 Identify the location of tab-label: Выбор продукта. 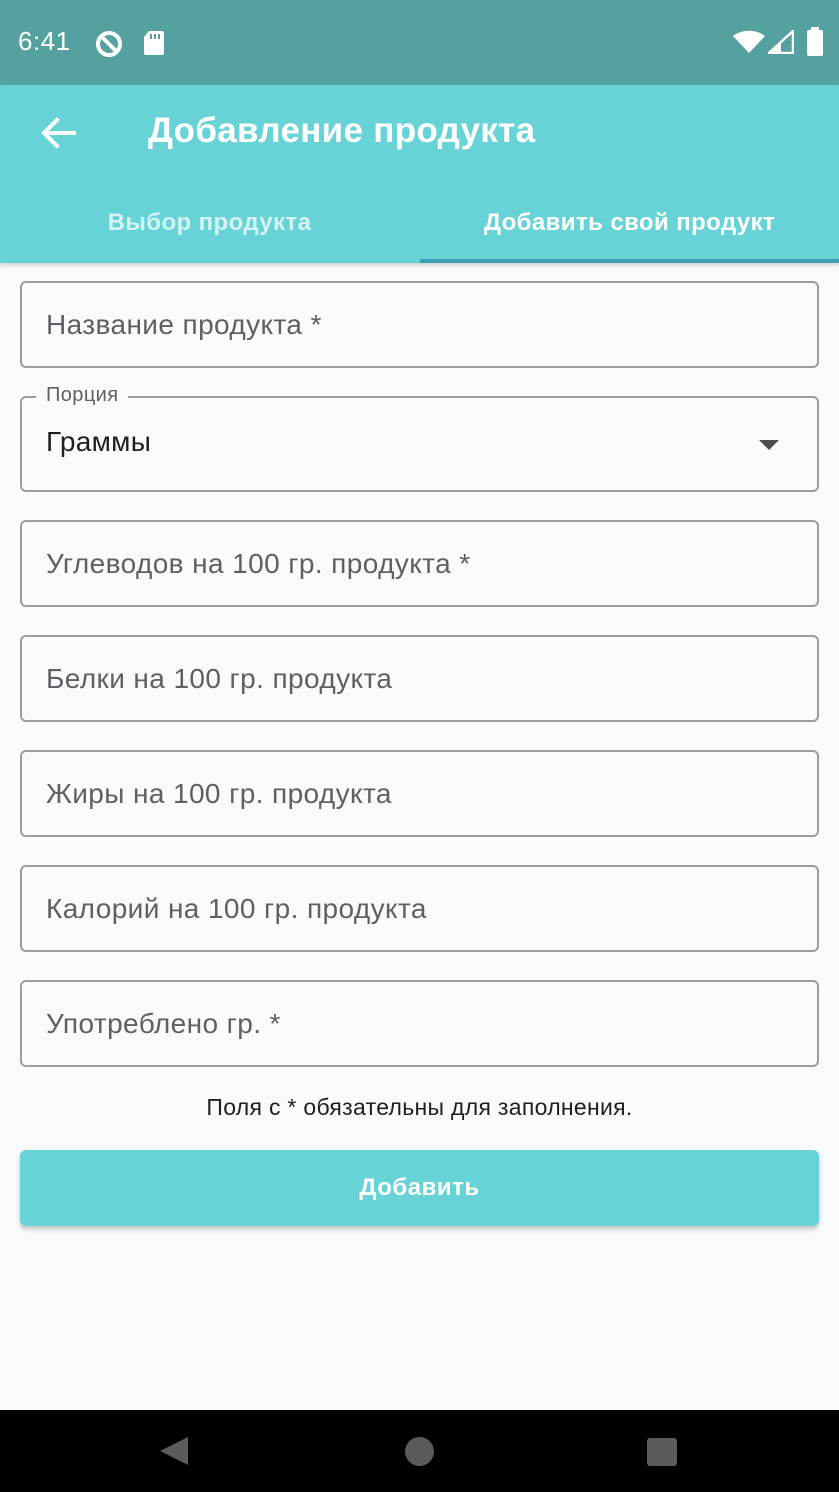
(209, 222).